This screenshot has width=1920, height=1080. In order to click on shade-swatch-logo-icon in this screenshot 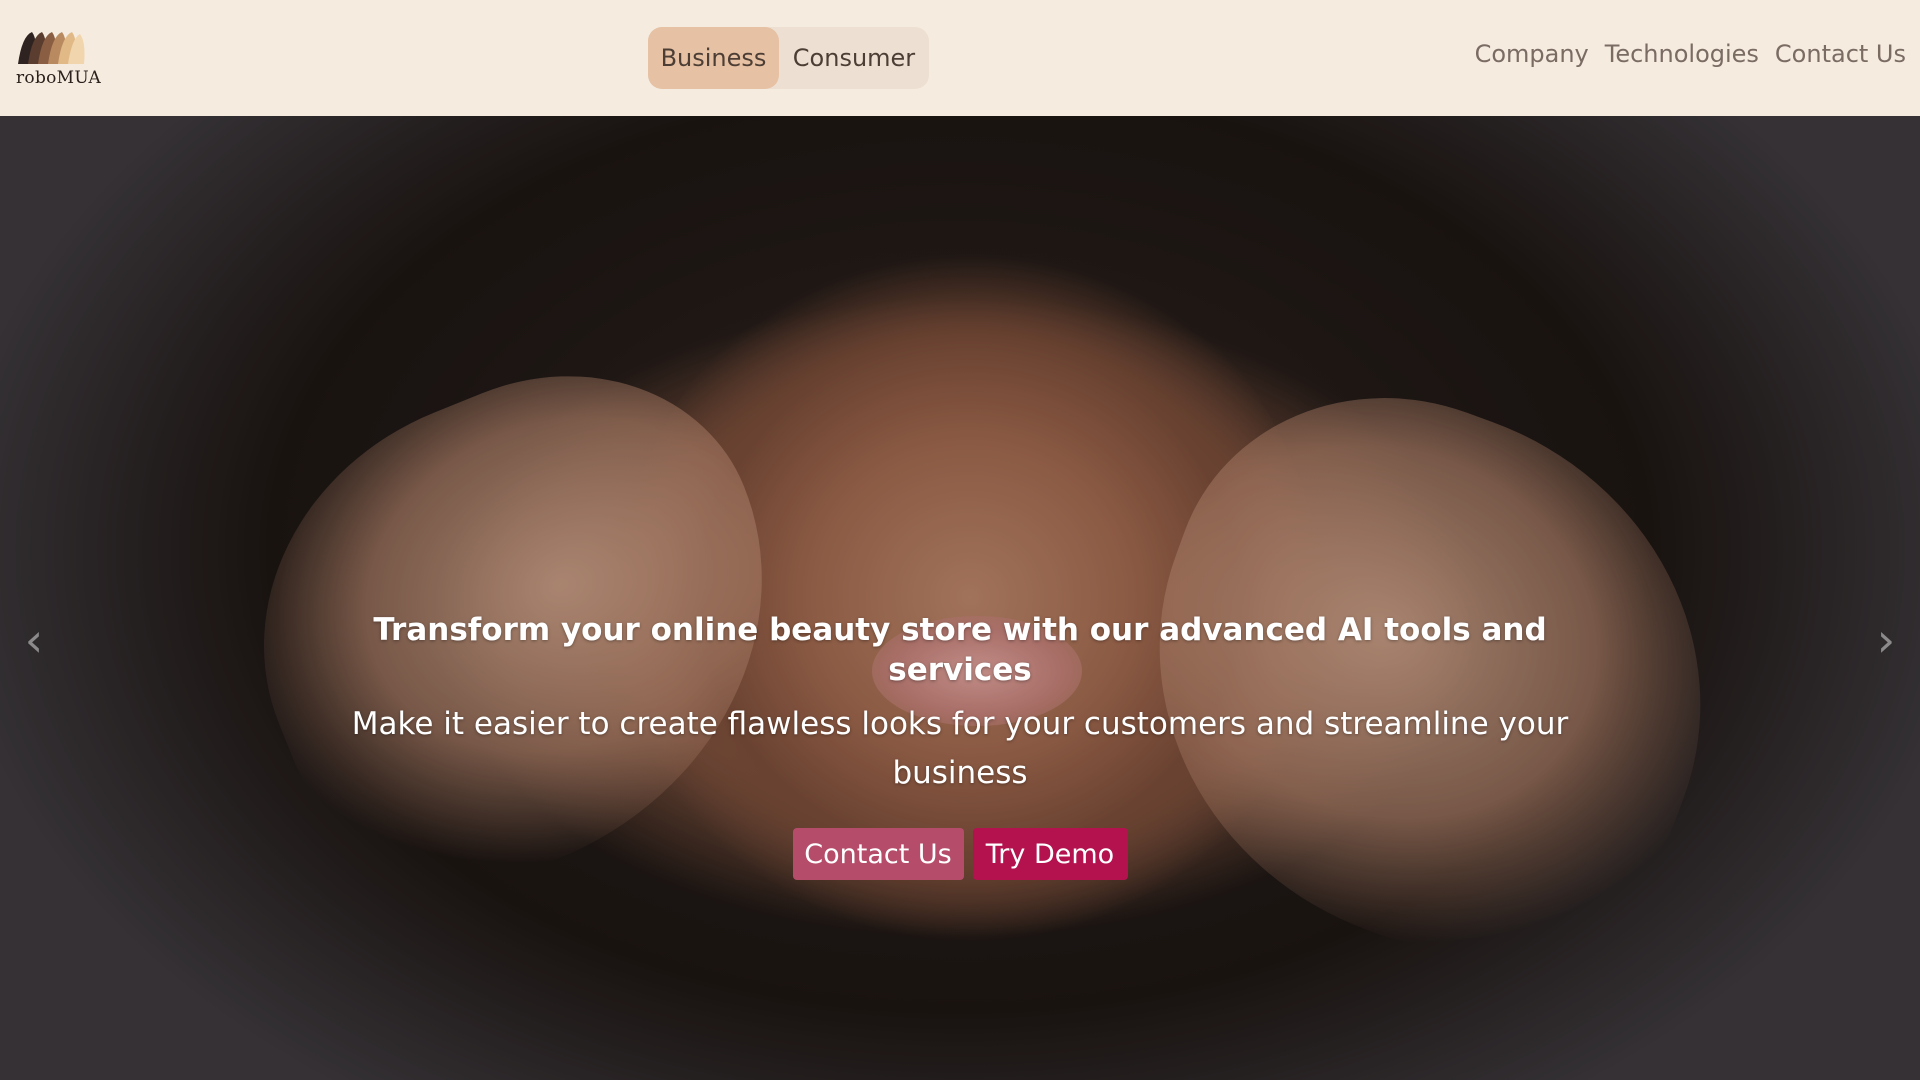, I will do `click(51, 48)`.